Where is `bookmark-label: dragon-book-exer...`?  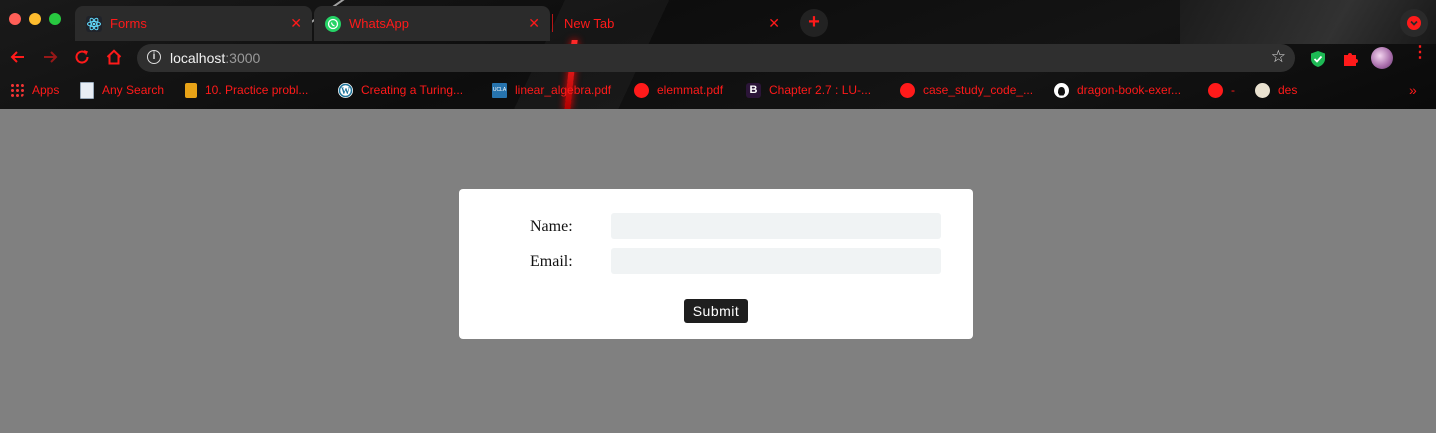 bookmark-label: dragon-book-exer... is located at coordinates (1129, 90).